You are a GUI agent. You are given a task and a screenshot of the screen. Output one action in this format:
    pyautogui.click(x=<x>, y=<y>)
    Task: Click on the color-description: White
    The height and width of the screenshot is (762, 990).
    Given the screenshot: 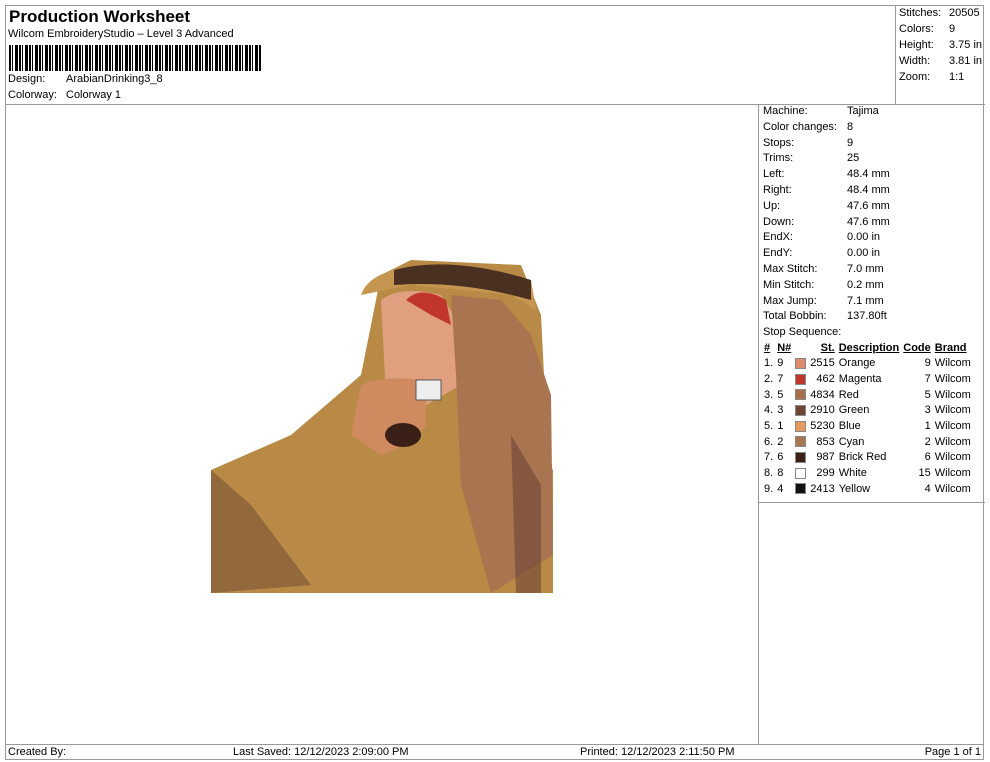 What is the action you would take?
    pyautogui.click(x=852, y=473)
    